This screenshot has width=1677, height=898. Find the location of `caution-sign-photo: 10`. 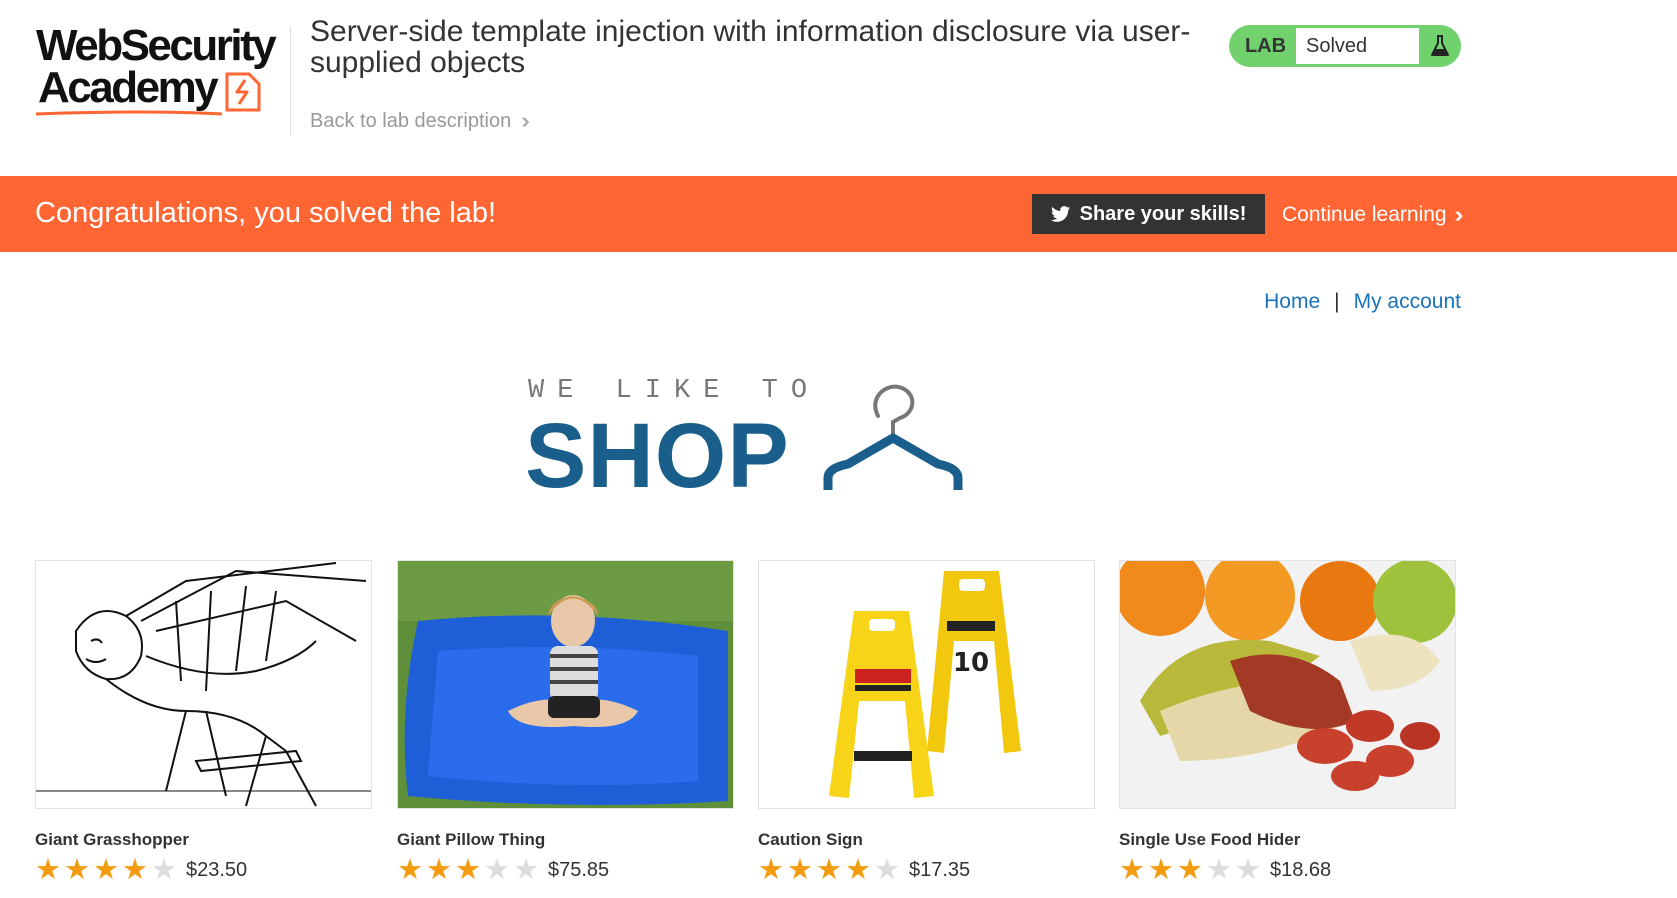

caution-sign-photo: 10 is located at coordinates (926, 684).